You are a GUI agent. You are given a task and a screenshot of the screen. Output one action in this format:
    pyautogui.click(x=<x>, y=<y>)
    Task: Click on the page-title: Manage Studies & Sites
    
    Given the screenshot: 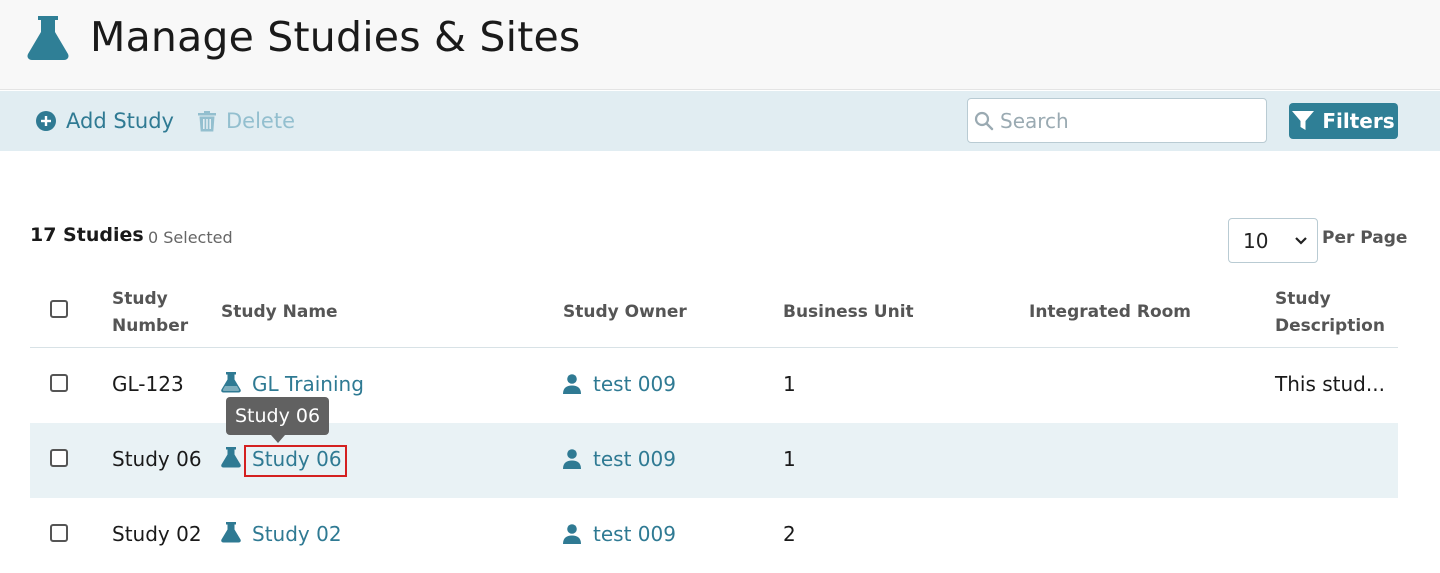 What is the action you would take?
    pyautogui.click(x=335, y=37)
    